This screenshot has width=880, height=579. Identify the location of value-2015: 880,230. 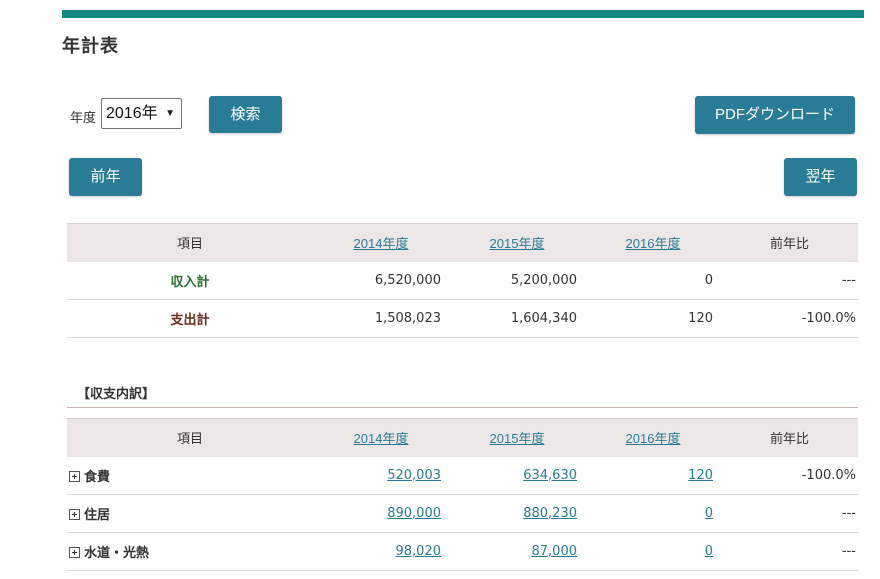
(517, 514).